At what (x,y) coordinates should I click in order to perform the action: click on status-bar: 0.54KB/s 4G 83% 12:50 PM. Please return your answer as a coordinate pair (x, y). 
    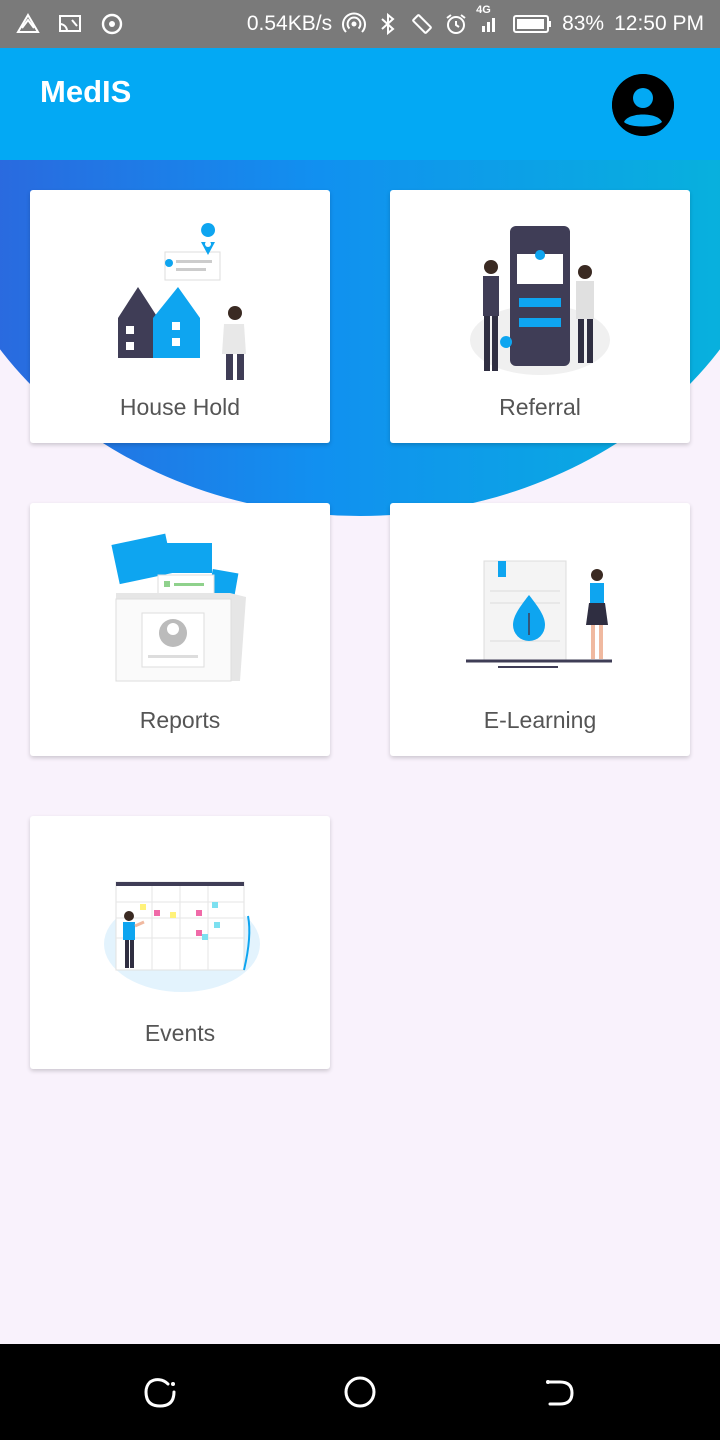
    Looking at the image, I should click on (360, 24).